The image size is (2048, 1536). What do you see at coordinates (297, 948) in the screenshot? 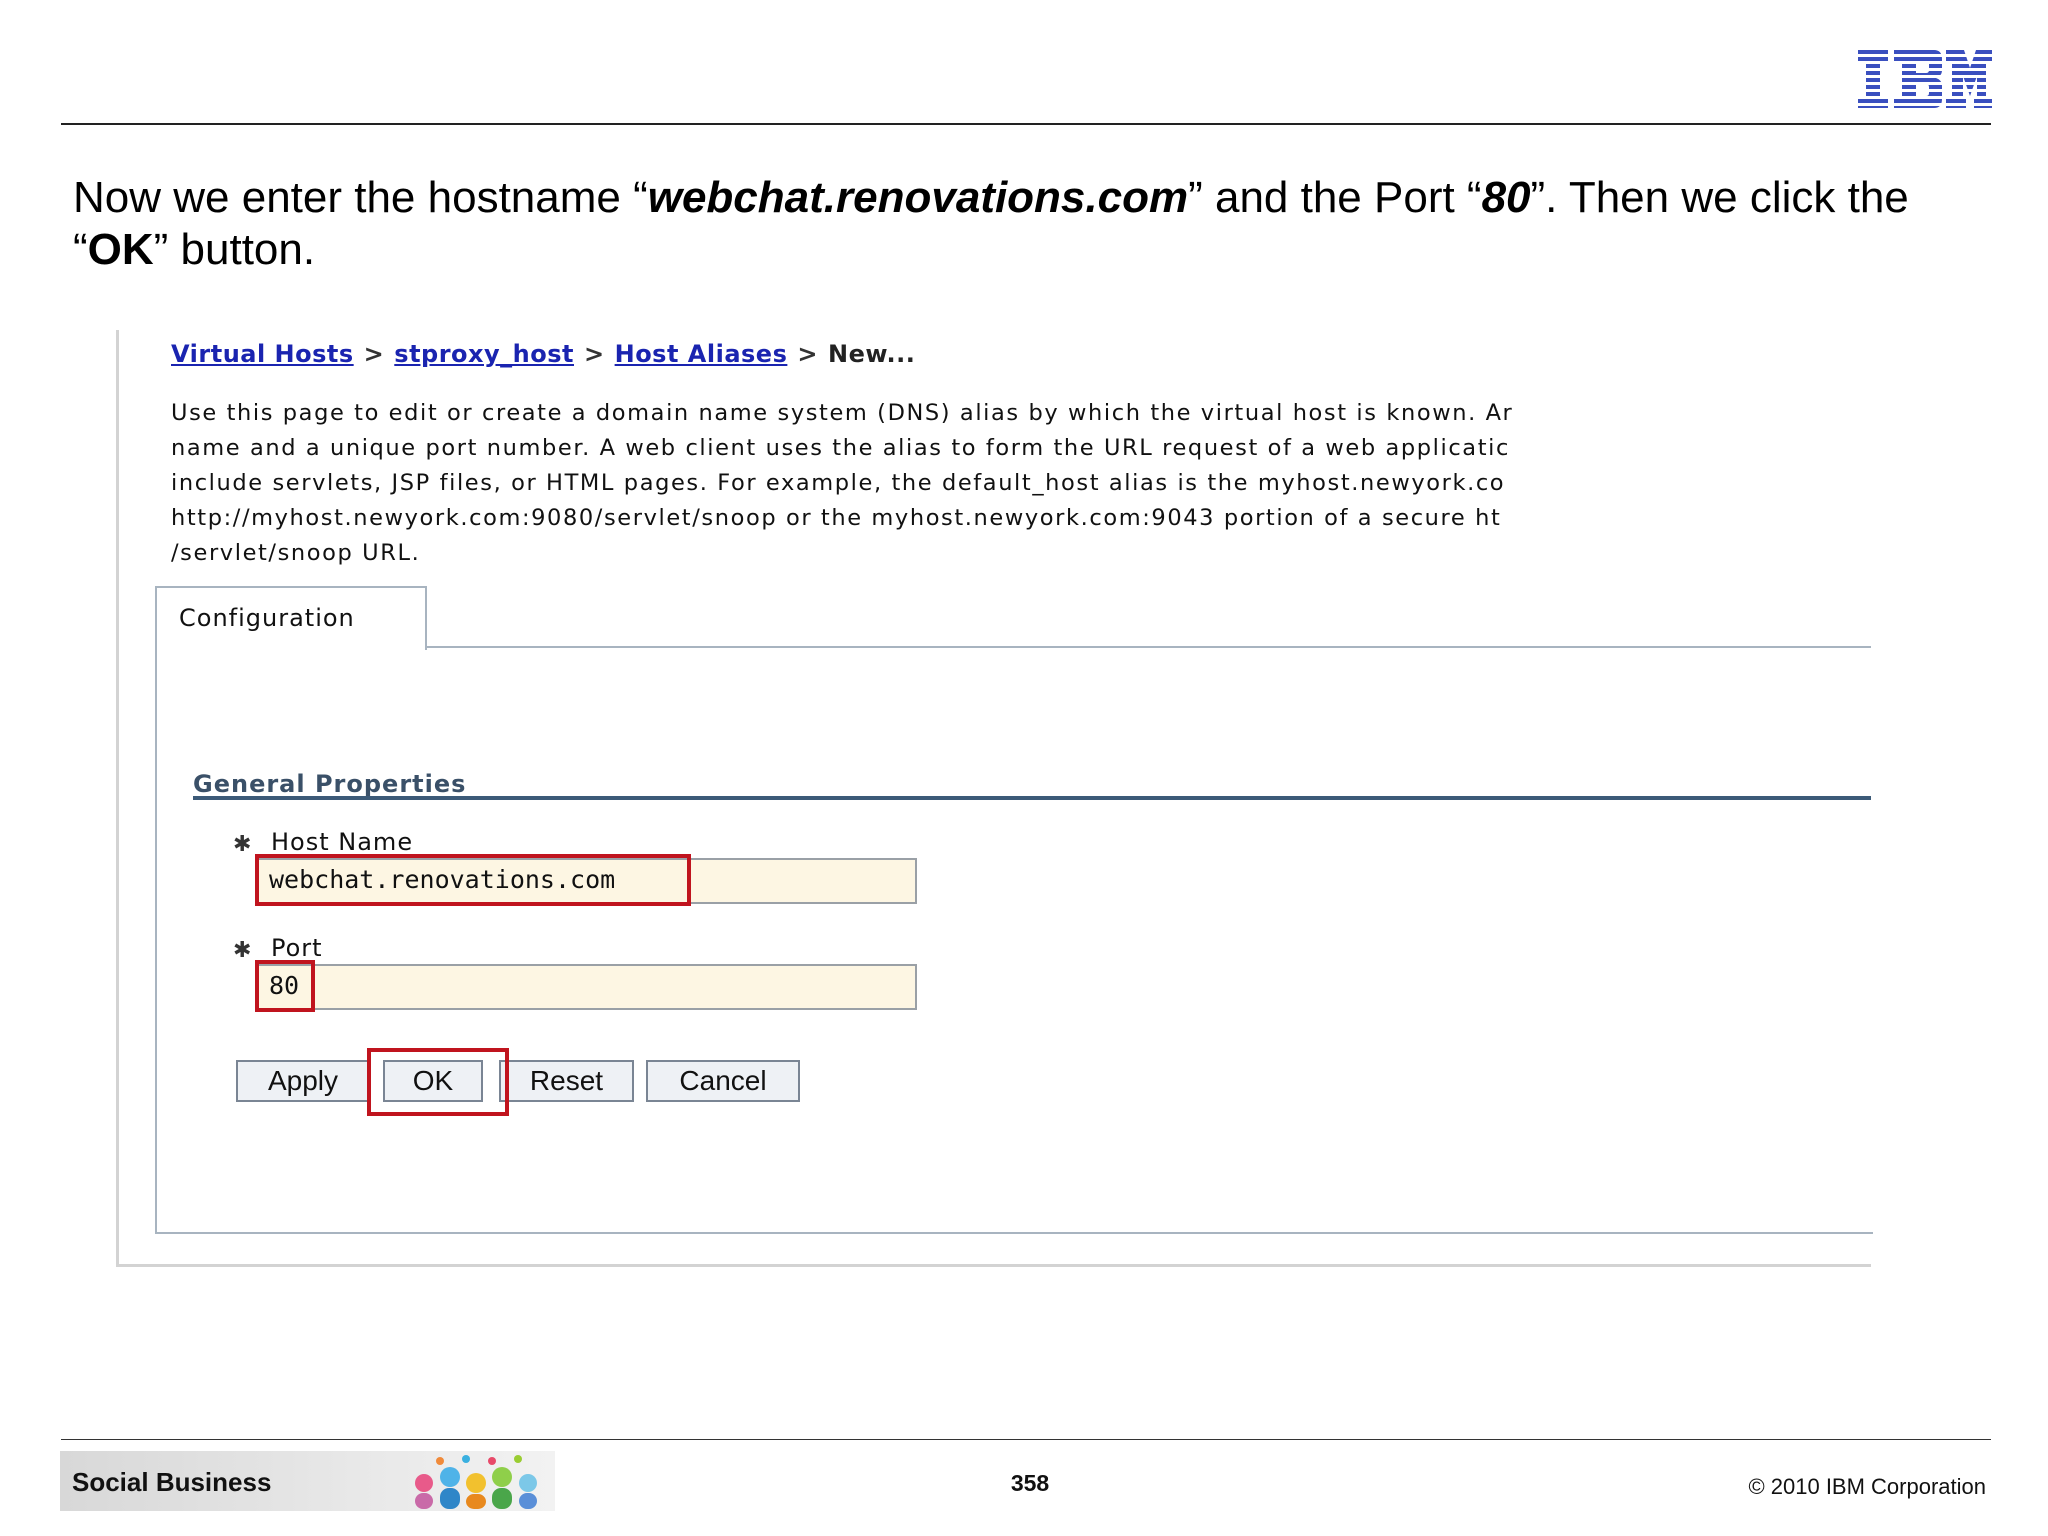
I see `port-label: Port` at bounding box center [297, 948].